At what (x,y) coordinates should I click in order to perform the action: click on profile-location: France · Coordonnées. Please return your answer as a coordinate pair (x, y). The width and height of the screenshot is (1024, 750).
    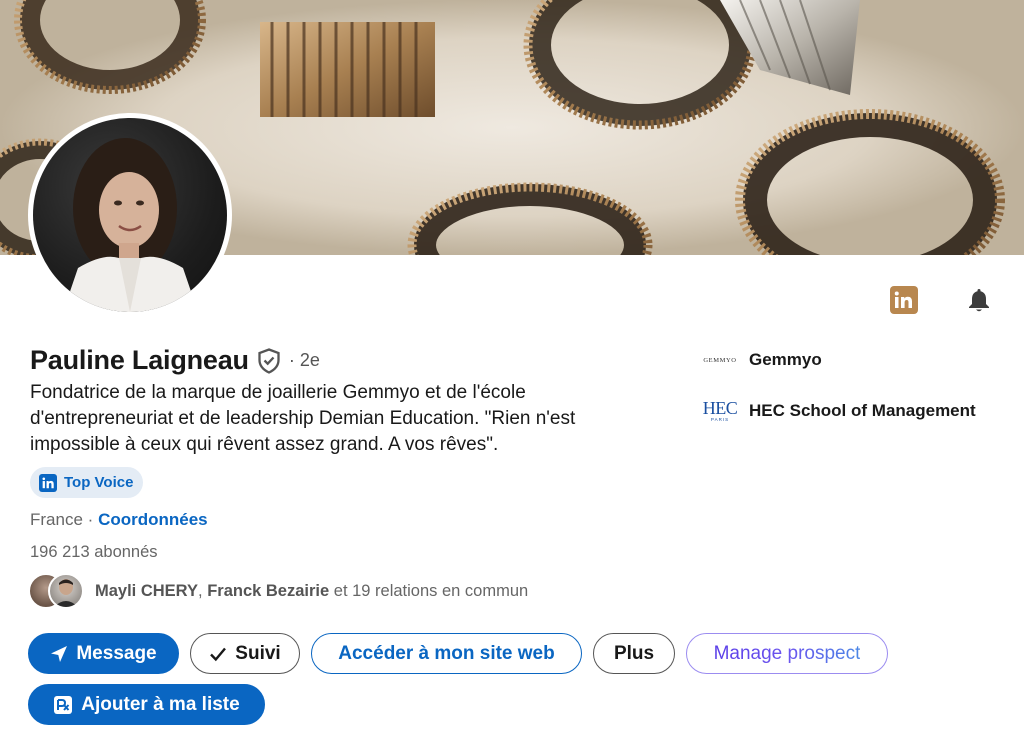
    Looking at the image, I should click on (119, 520).